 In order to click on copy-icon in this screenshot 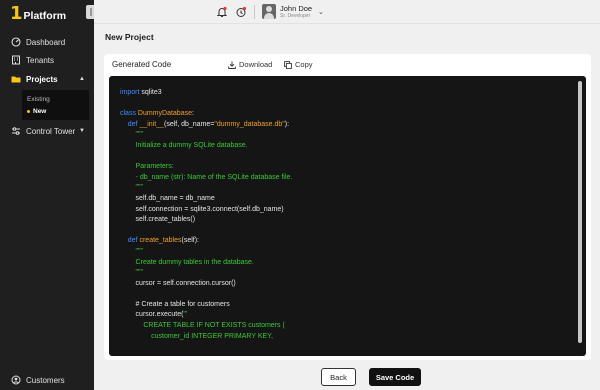, I will do `click(288, 64)`.